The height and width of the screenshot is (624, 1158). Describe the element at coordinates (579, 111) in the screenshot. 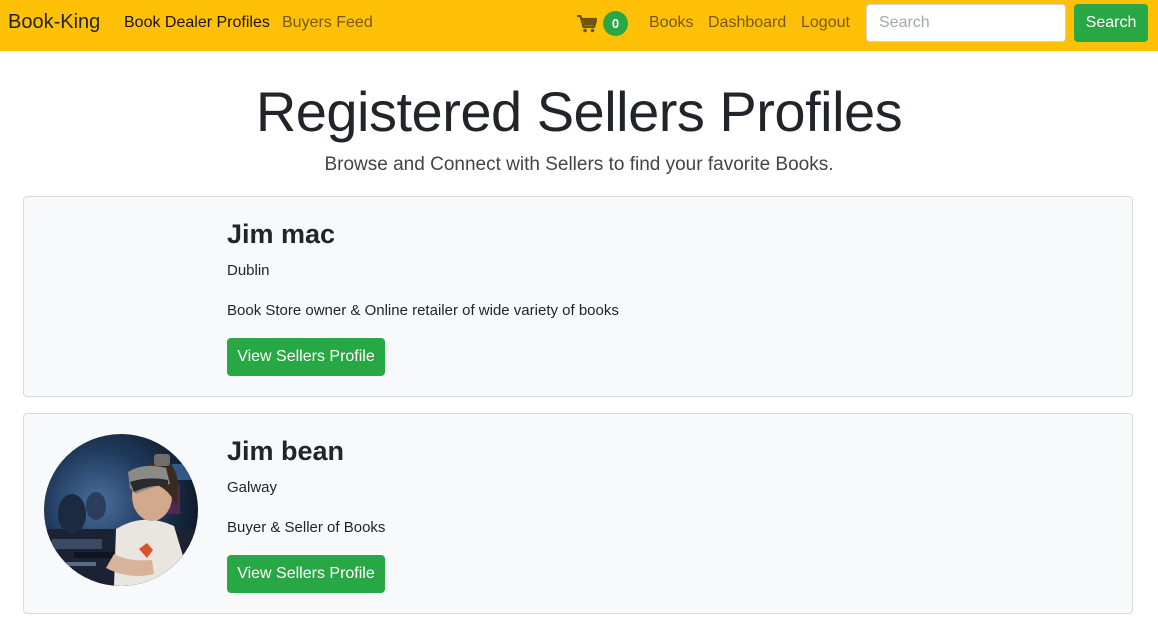

I see `page-title: Registered Sellers Profiles` at that location.